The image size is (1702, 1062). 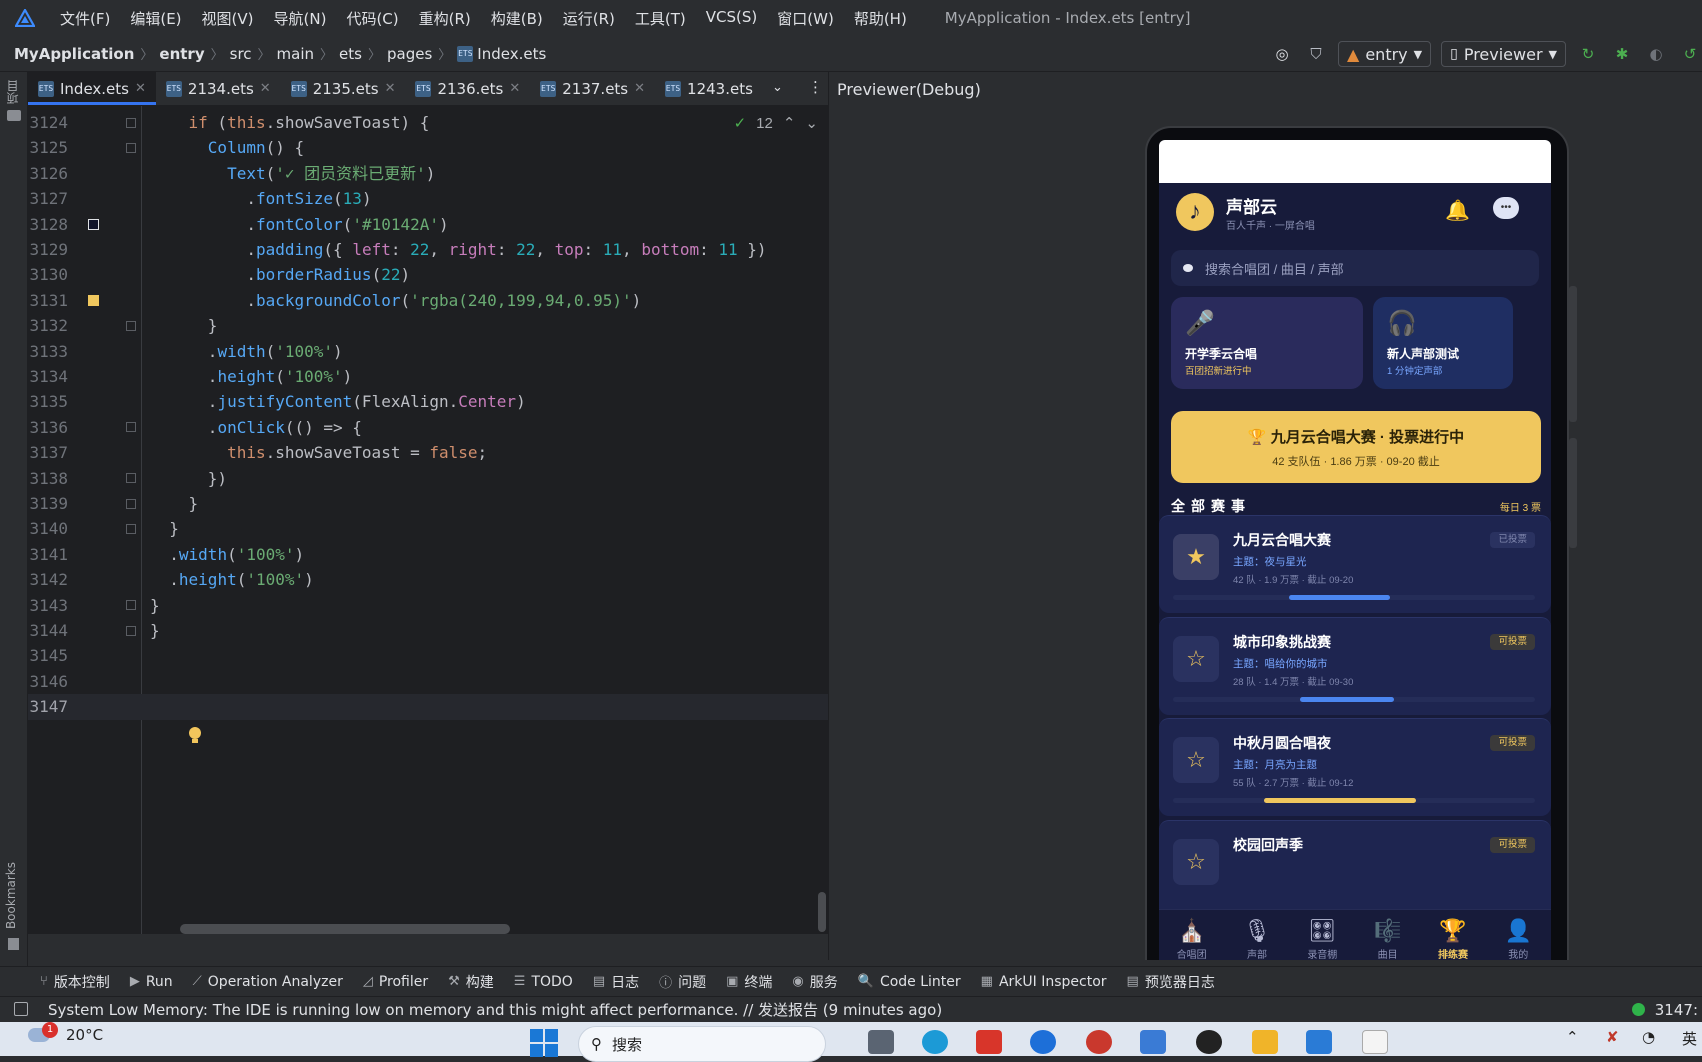 I want to click on code-line: 3144}, so click(x=428, y=630).